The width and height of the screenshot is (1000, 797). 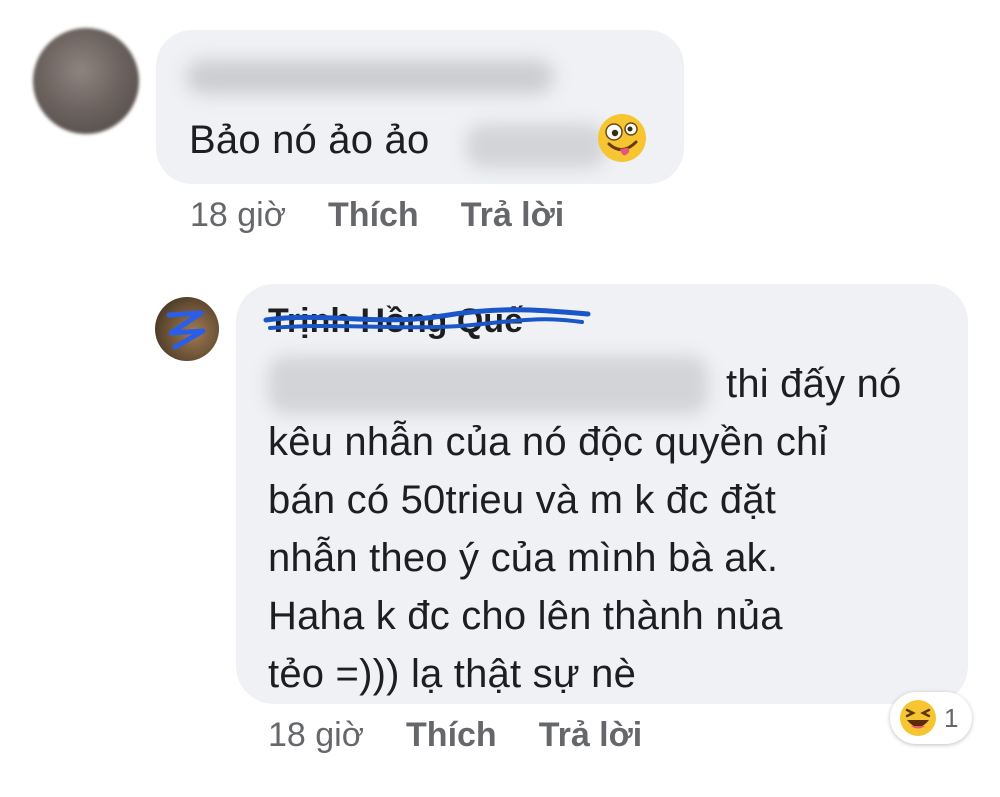 What do you see at coordinates (622, 138) in the screenshot?
I see `zany-face-emoji` at bounding box center [622, 138].